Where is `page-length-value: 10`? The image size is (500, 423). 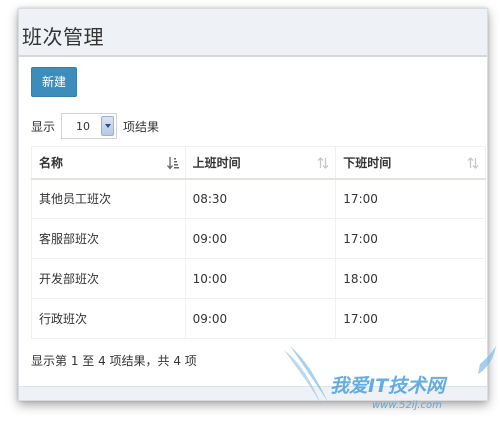 page-length-value: 10 is located at coordinates (83, 126).